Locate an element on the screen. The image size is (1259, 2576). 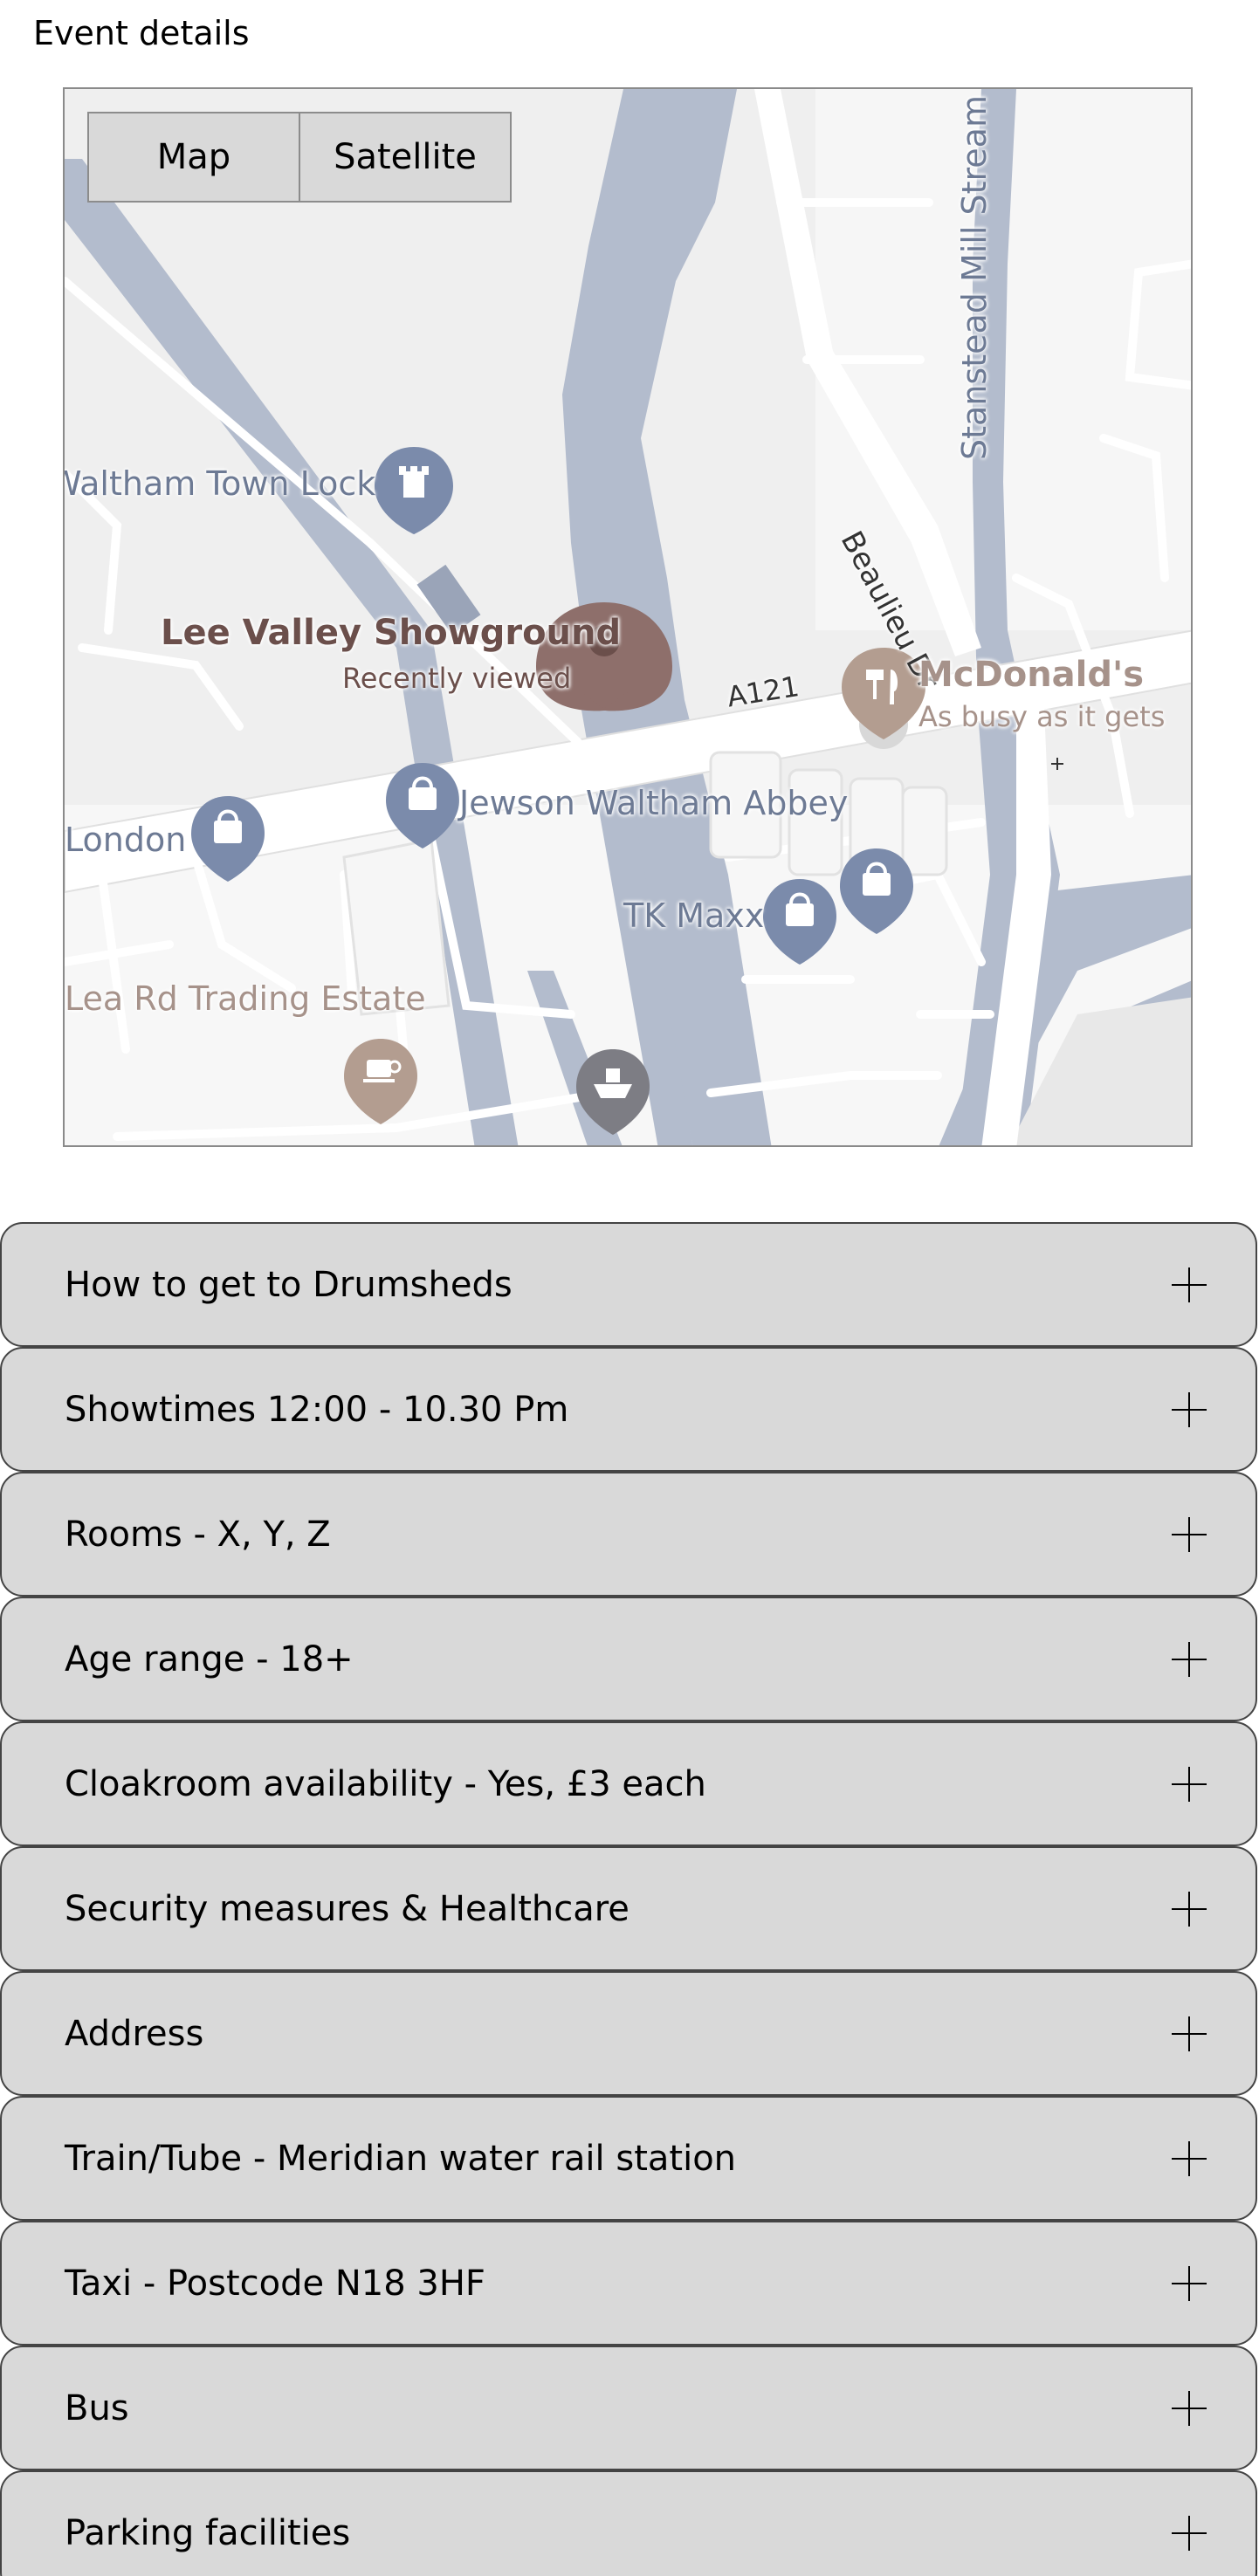
accordion-item-label: Security measures & Healthcare is located at coordinates (347, 1908).